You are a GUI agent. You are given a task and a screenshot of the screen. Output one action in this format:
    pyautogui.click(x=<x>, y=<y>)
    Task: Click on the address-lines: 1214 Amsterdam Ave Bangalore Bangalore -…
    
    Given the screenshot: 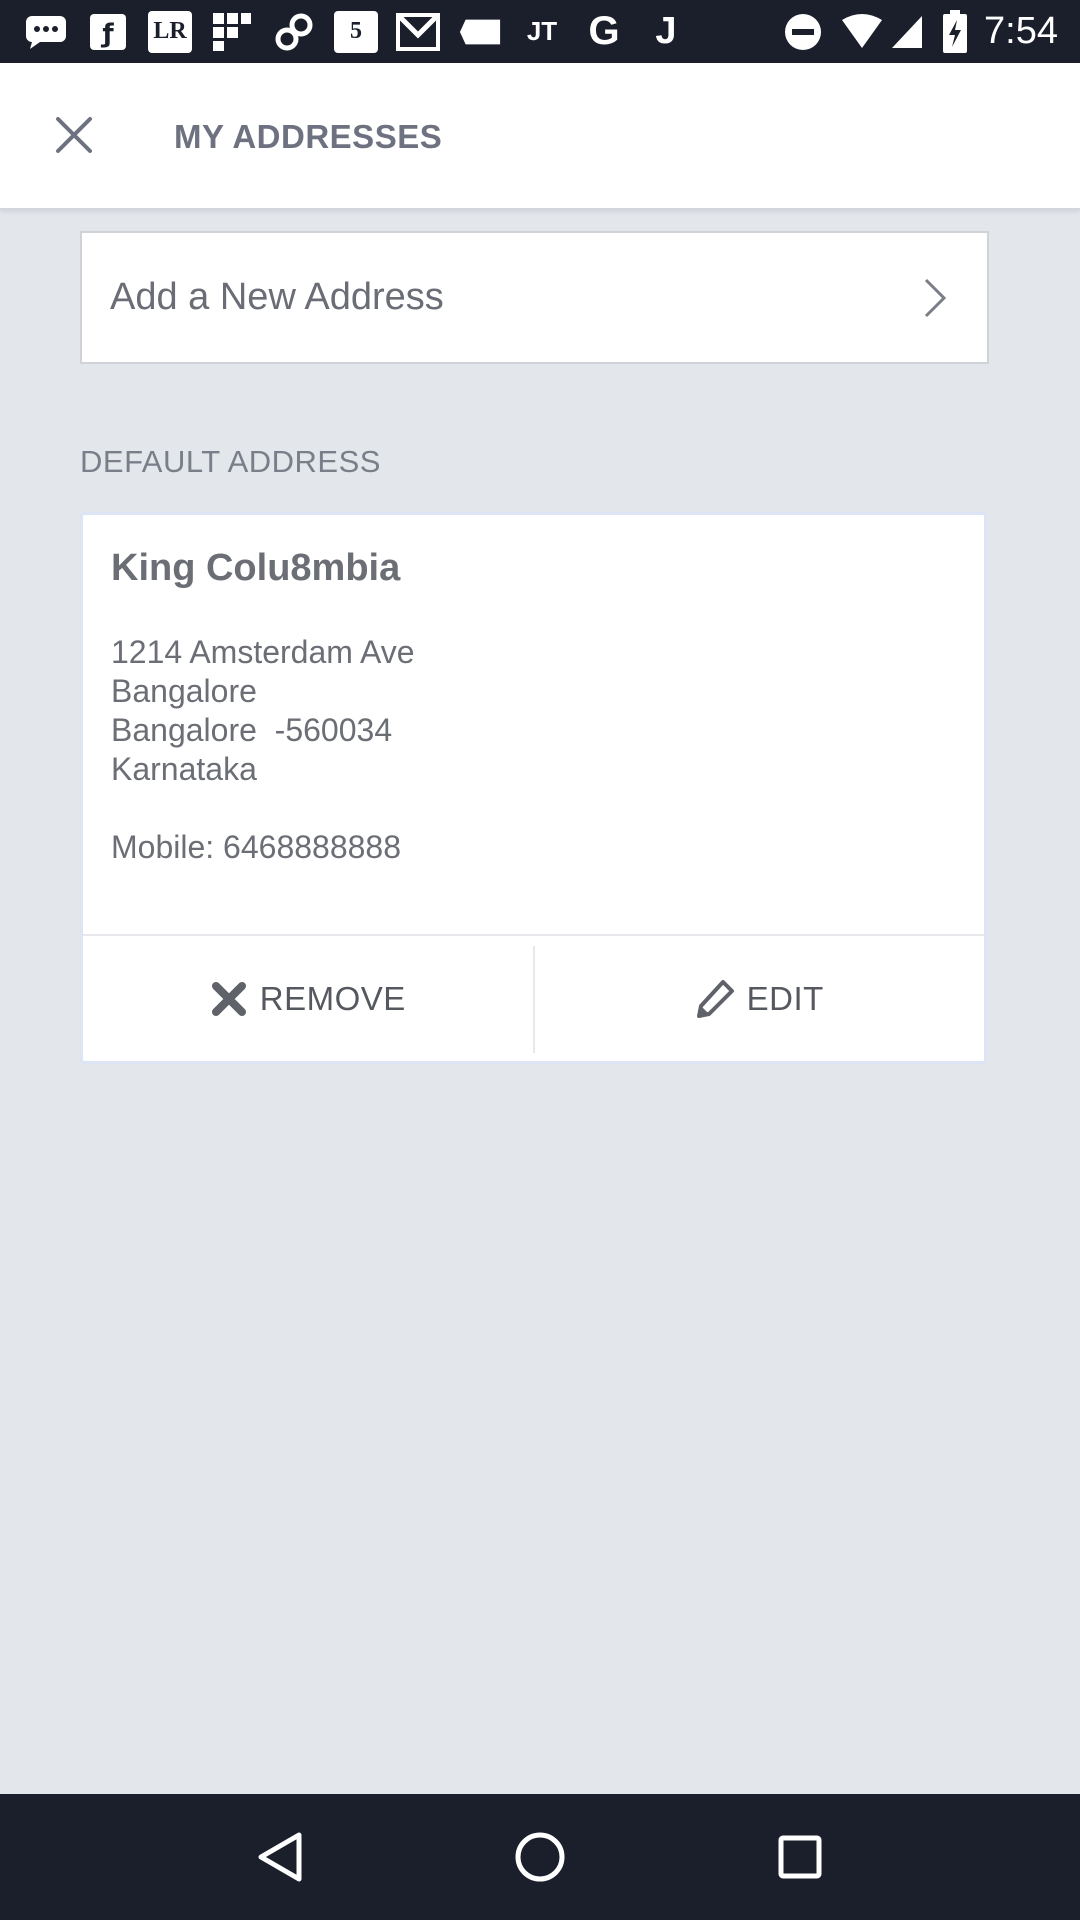 What is the action you would take?
    pyautogui.click(x=263, y=711)
    